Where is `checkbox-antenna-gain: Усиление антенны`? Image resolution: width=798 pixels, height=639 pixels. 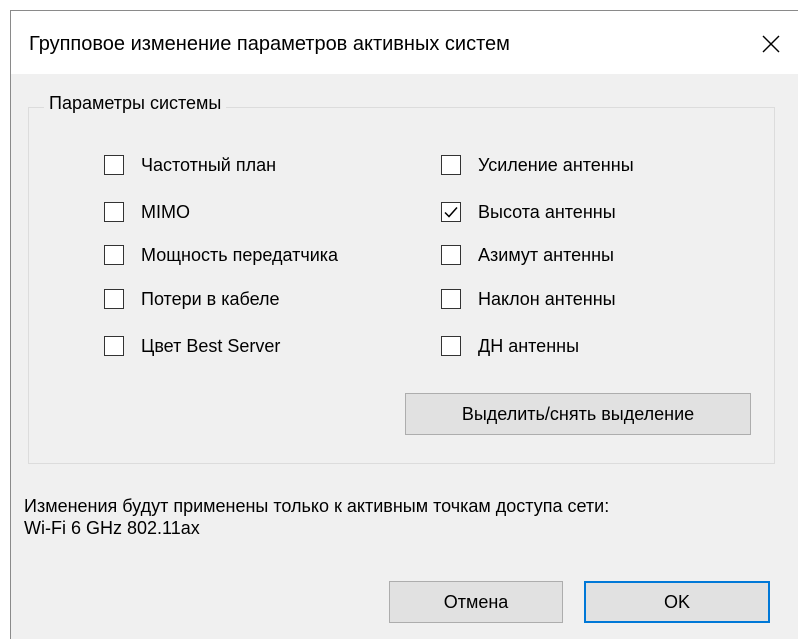 checkbox-antenna-gain: Усиление антенны is located at coordinates (537, 165).